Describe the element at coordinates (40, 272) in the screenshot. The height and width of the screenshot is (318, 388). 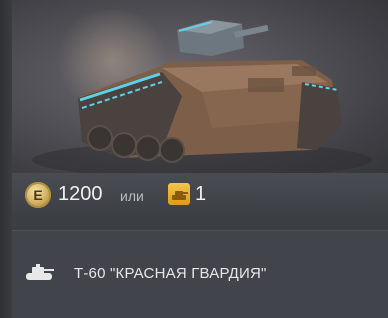
I see `light-tank-icon` at that location.